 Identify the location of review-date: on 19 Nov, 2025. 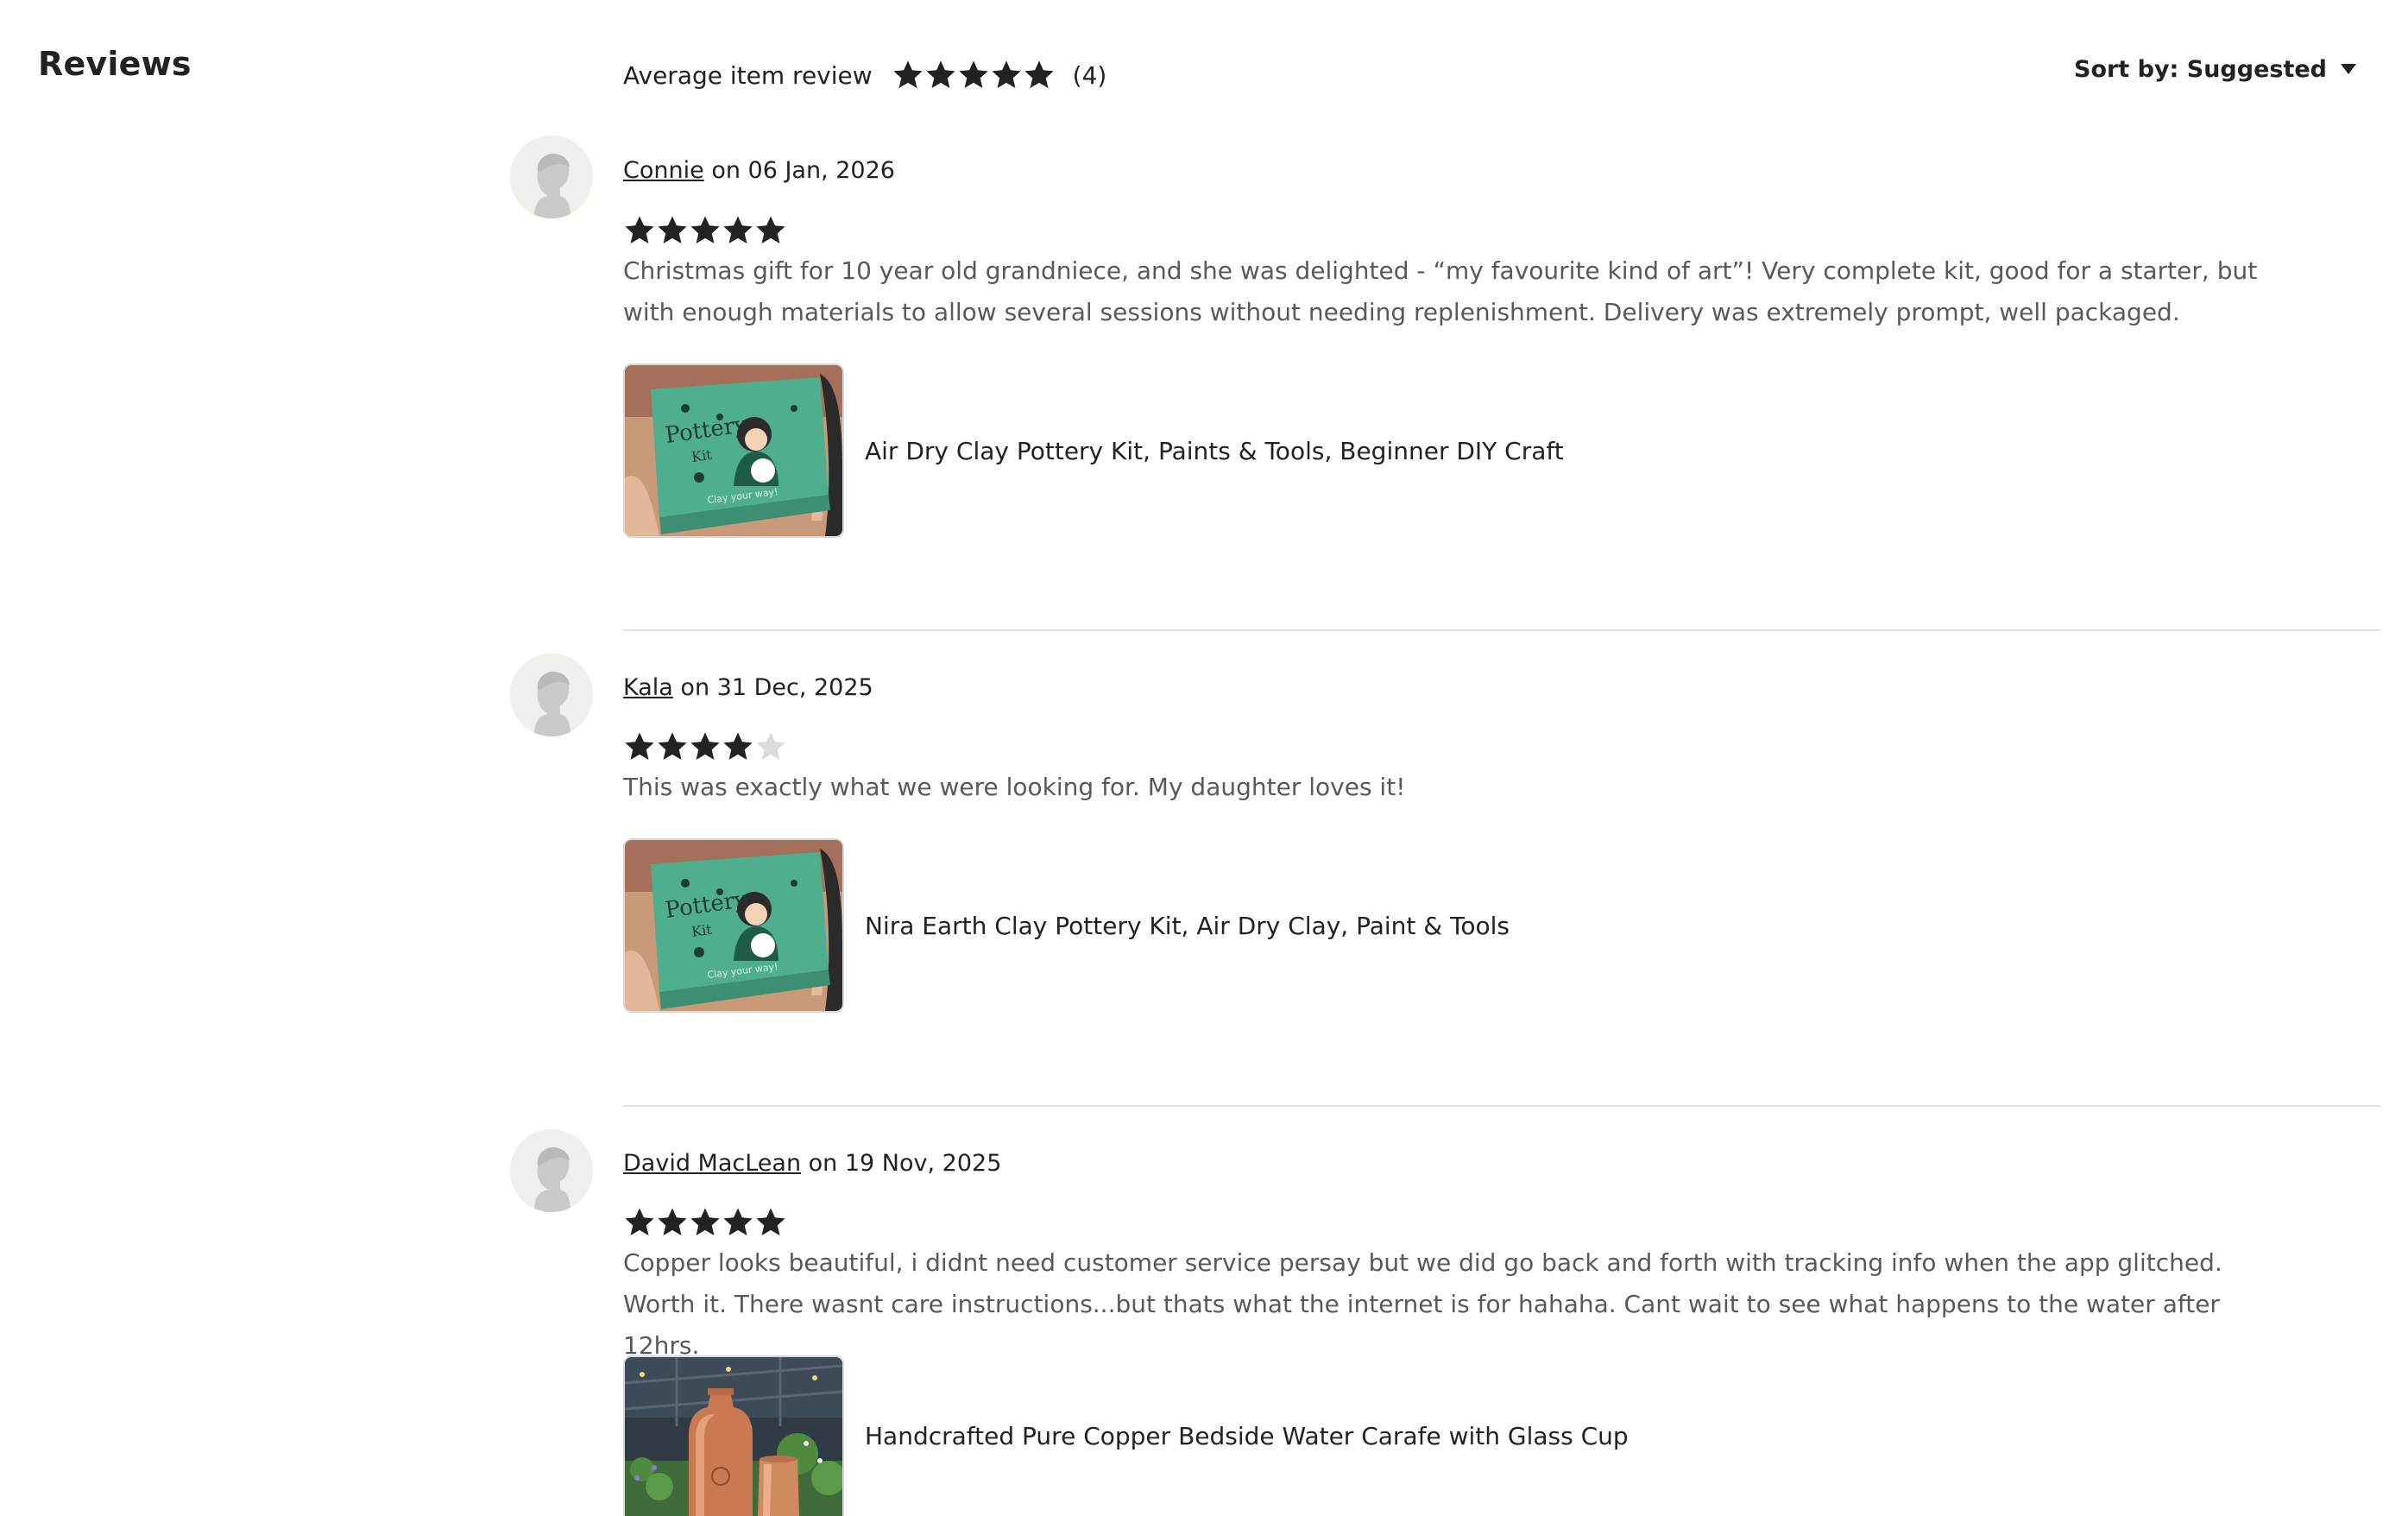
(905, 1163).